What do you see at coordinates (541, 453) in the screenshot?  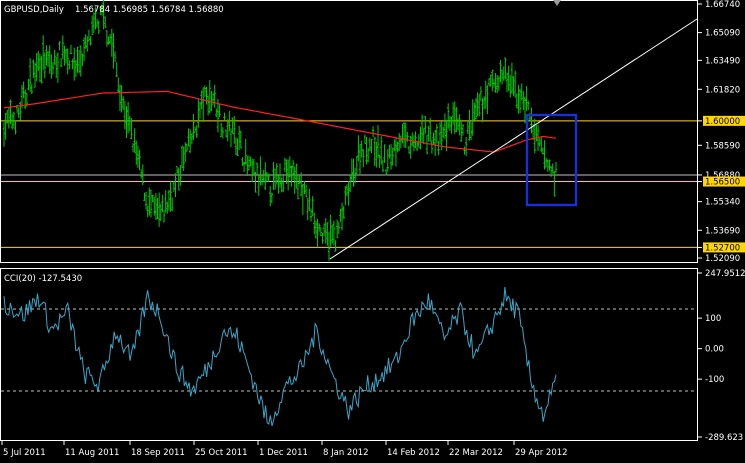 I see `time-tick-label: 29 Apr 2012` at bounding box center [541, 453].